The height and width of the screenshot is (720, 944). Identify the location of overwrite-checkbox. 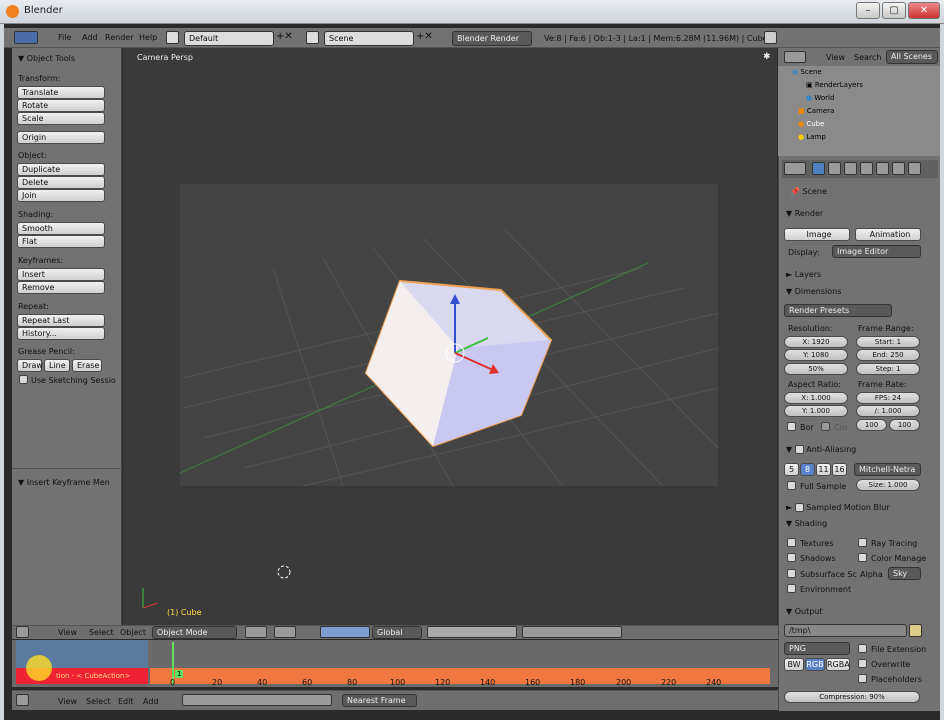
(862, 663).